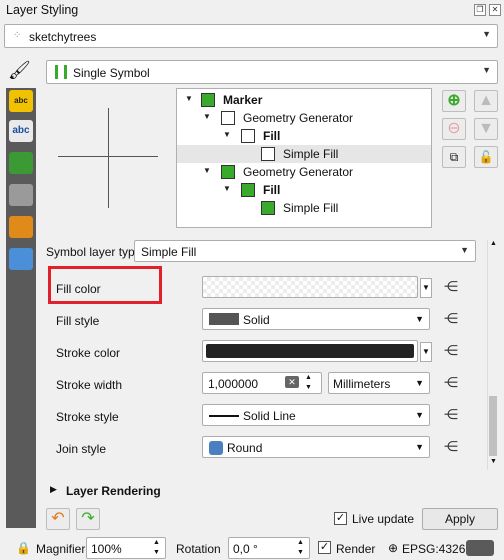  What do you see at coordinates (21, 131) in the screenshot?
I see `masks-icon: abc` at bounding box center [21, 131].